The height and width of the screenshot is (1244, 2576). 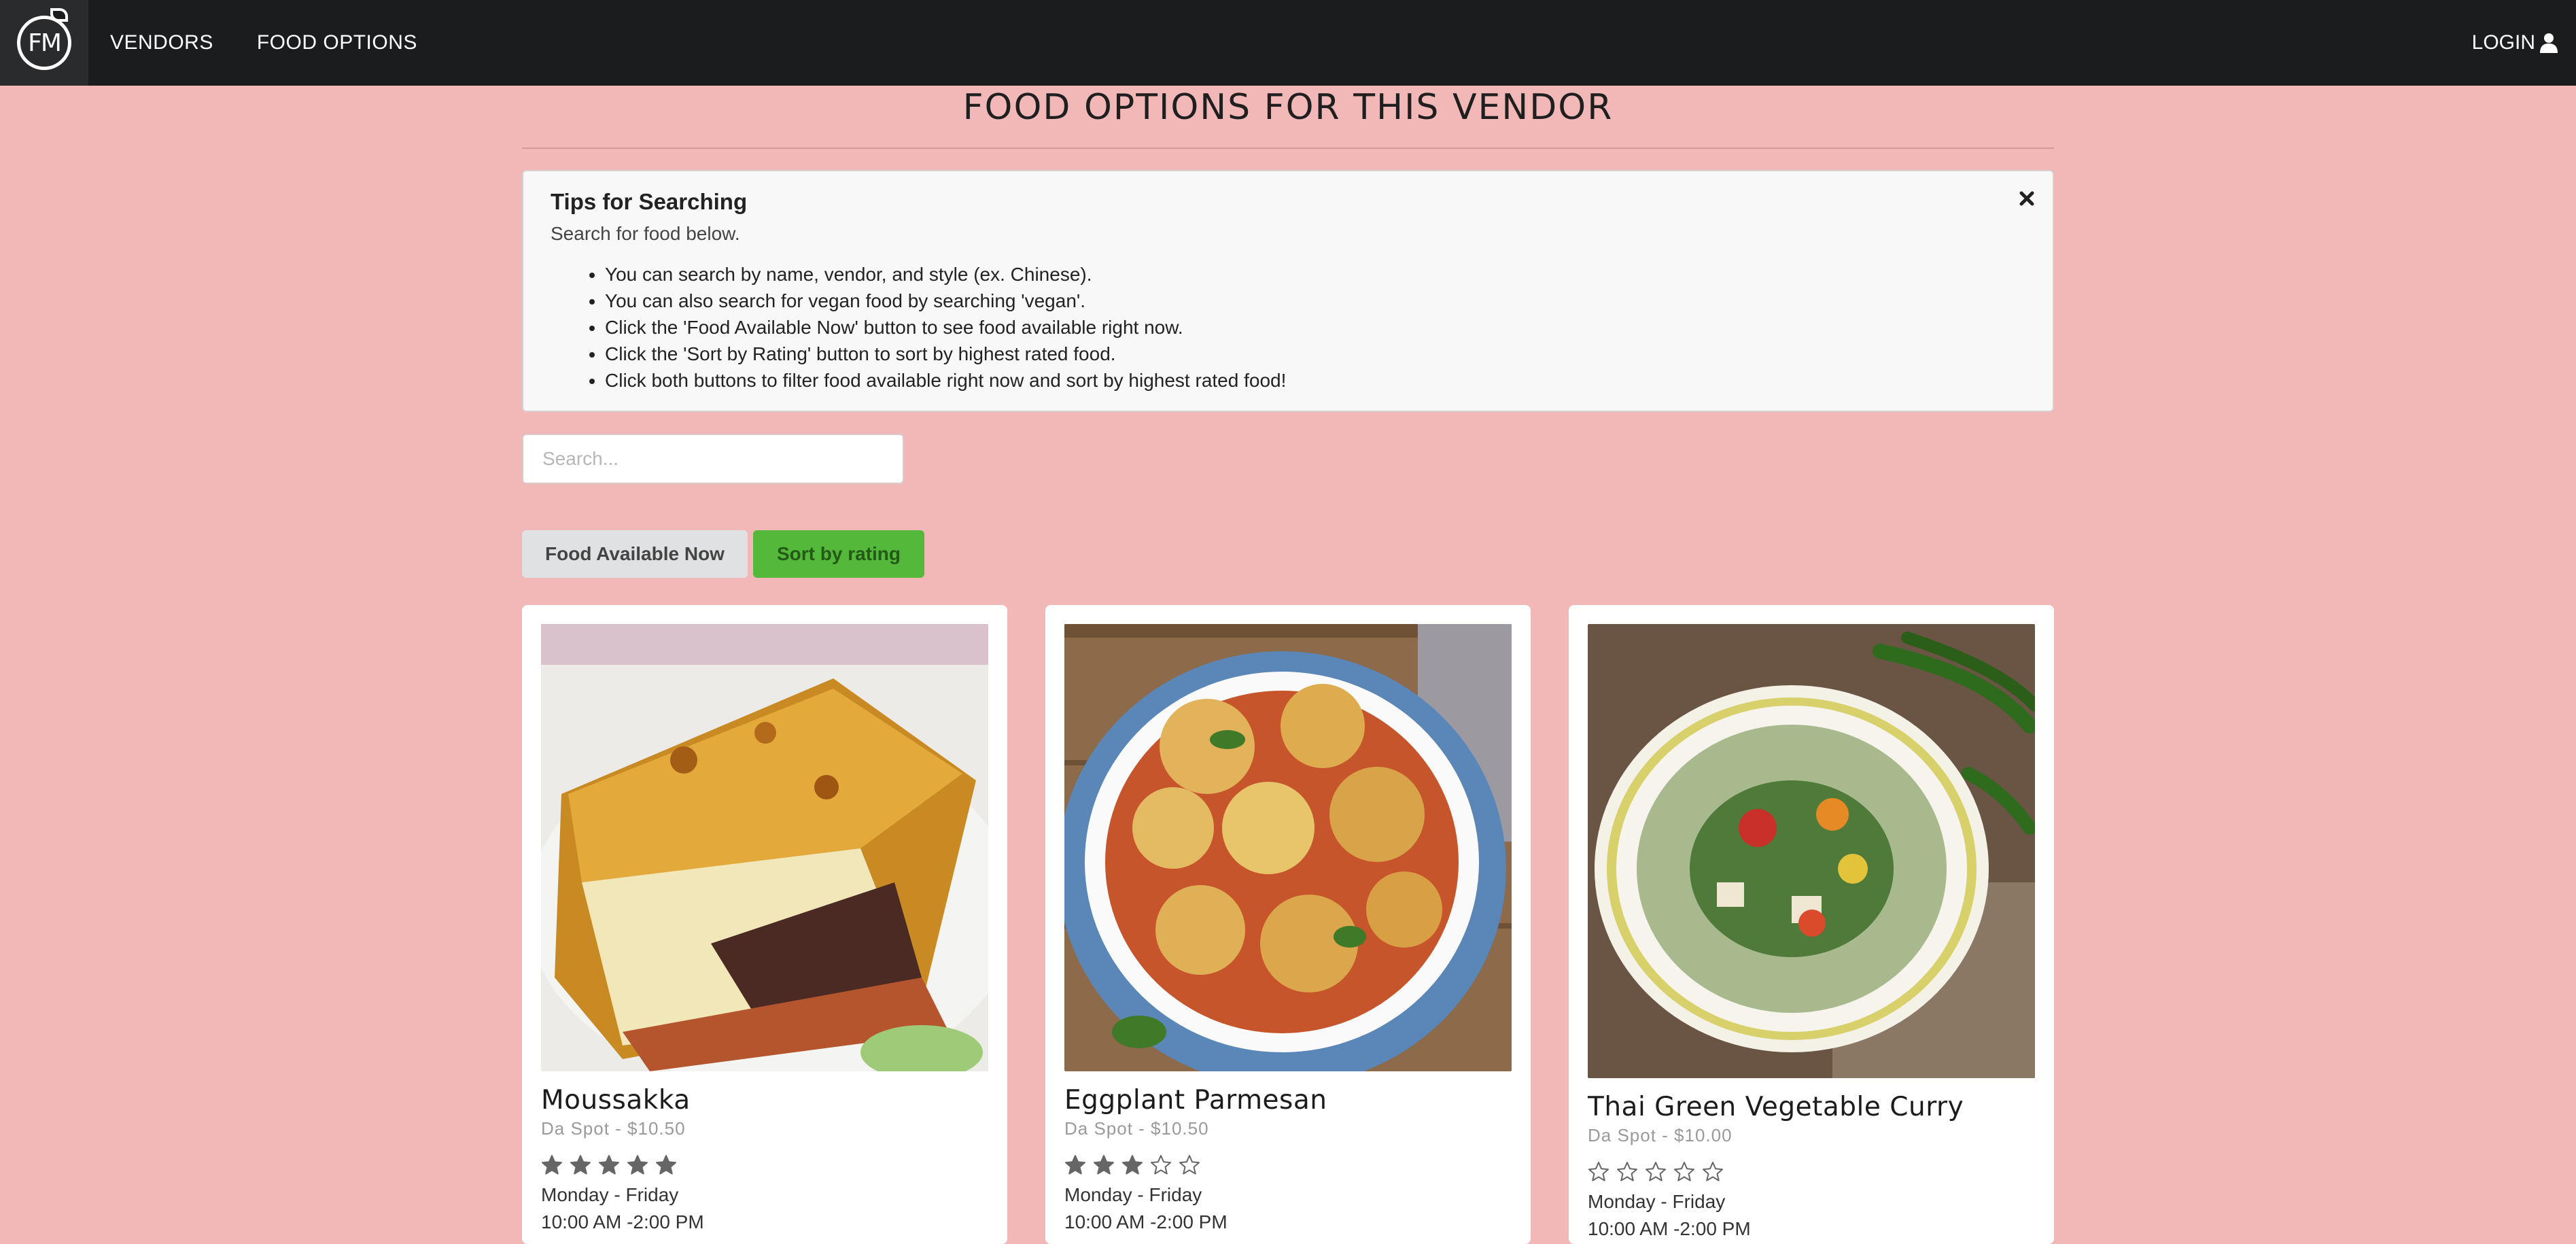 What do you see at coordinates (161, 43) in the screenshot?
I see `nav-item-vendors: VENDORS` at bounding box center [161, 43].